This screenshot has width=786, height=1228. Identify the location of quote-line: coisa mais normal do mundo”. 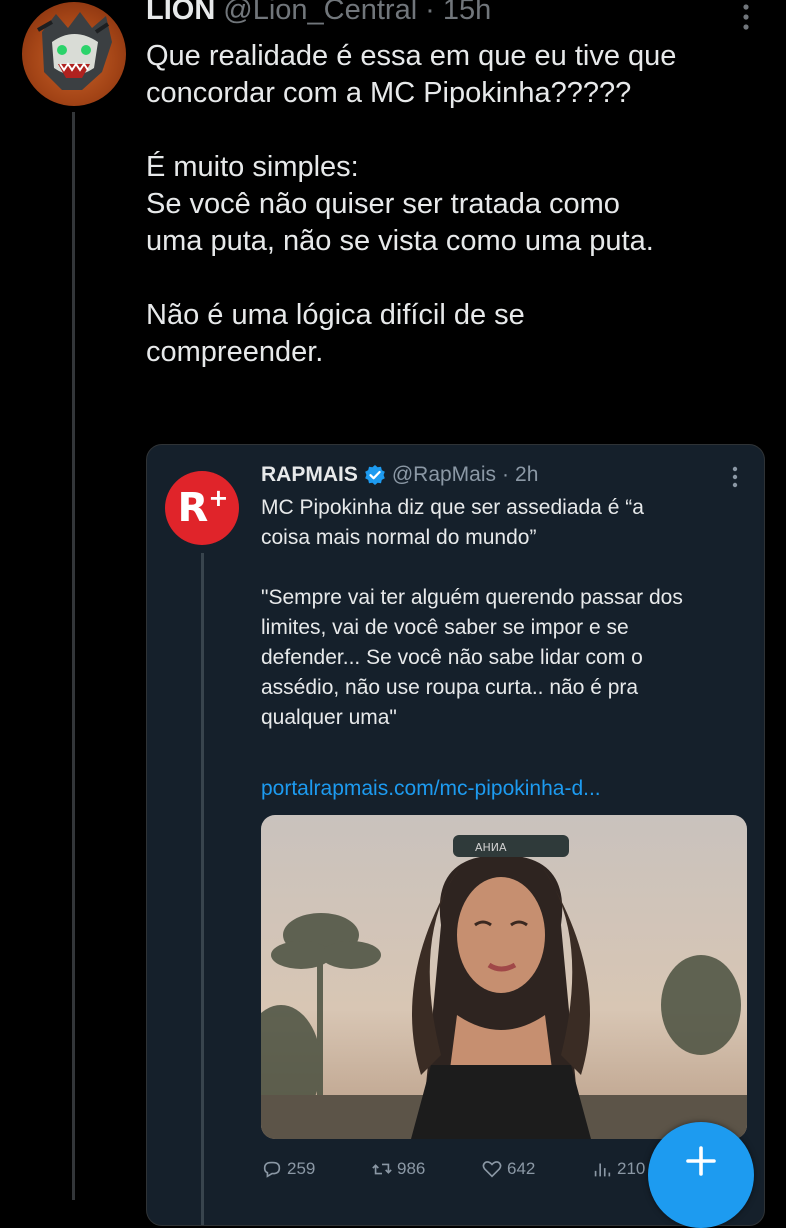
(399, 537).